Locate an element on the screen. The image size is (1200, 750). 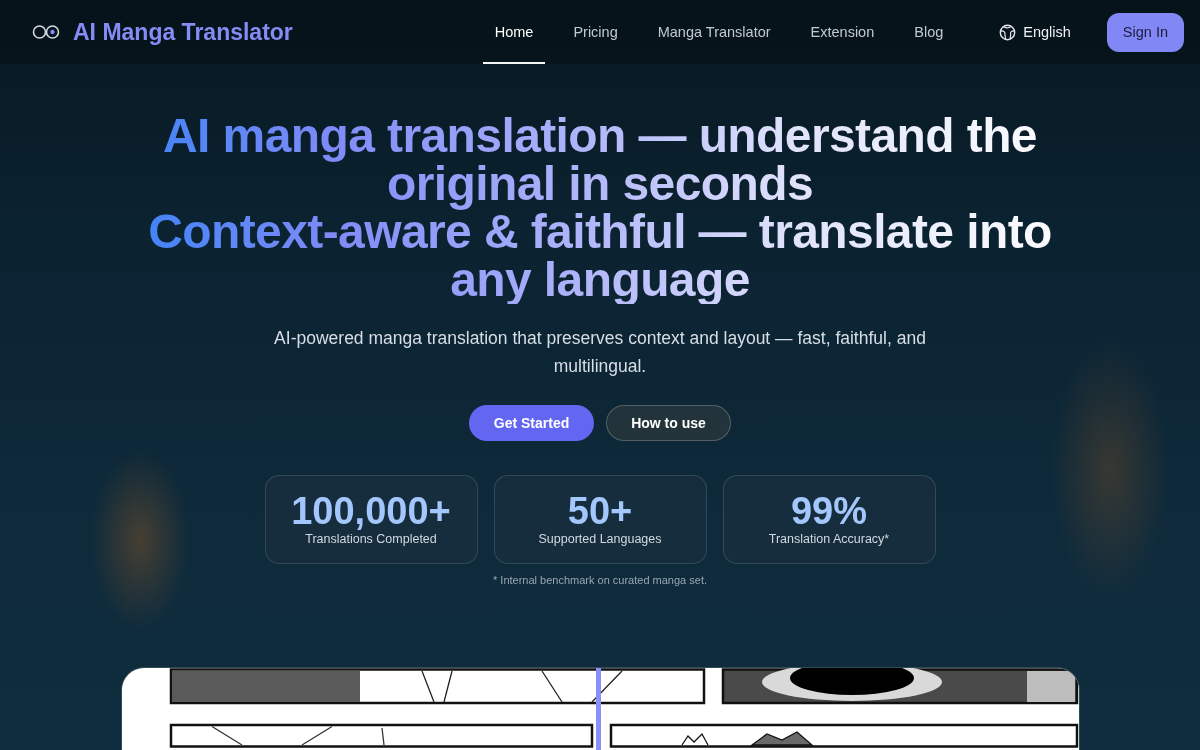
nav-link: Extension is located at coordinates (842, 32).